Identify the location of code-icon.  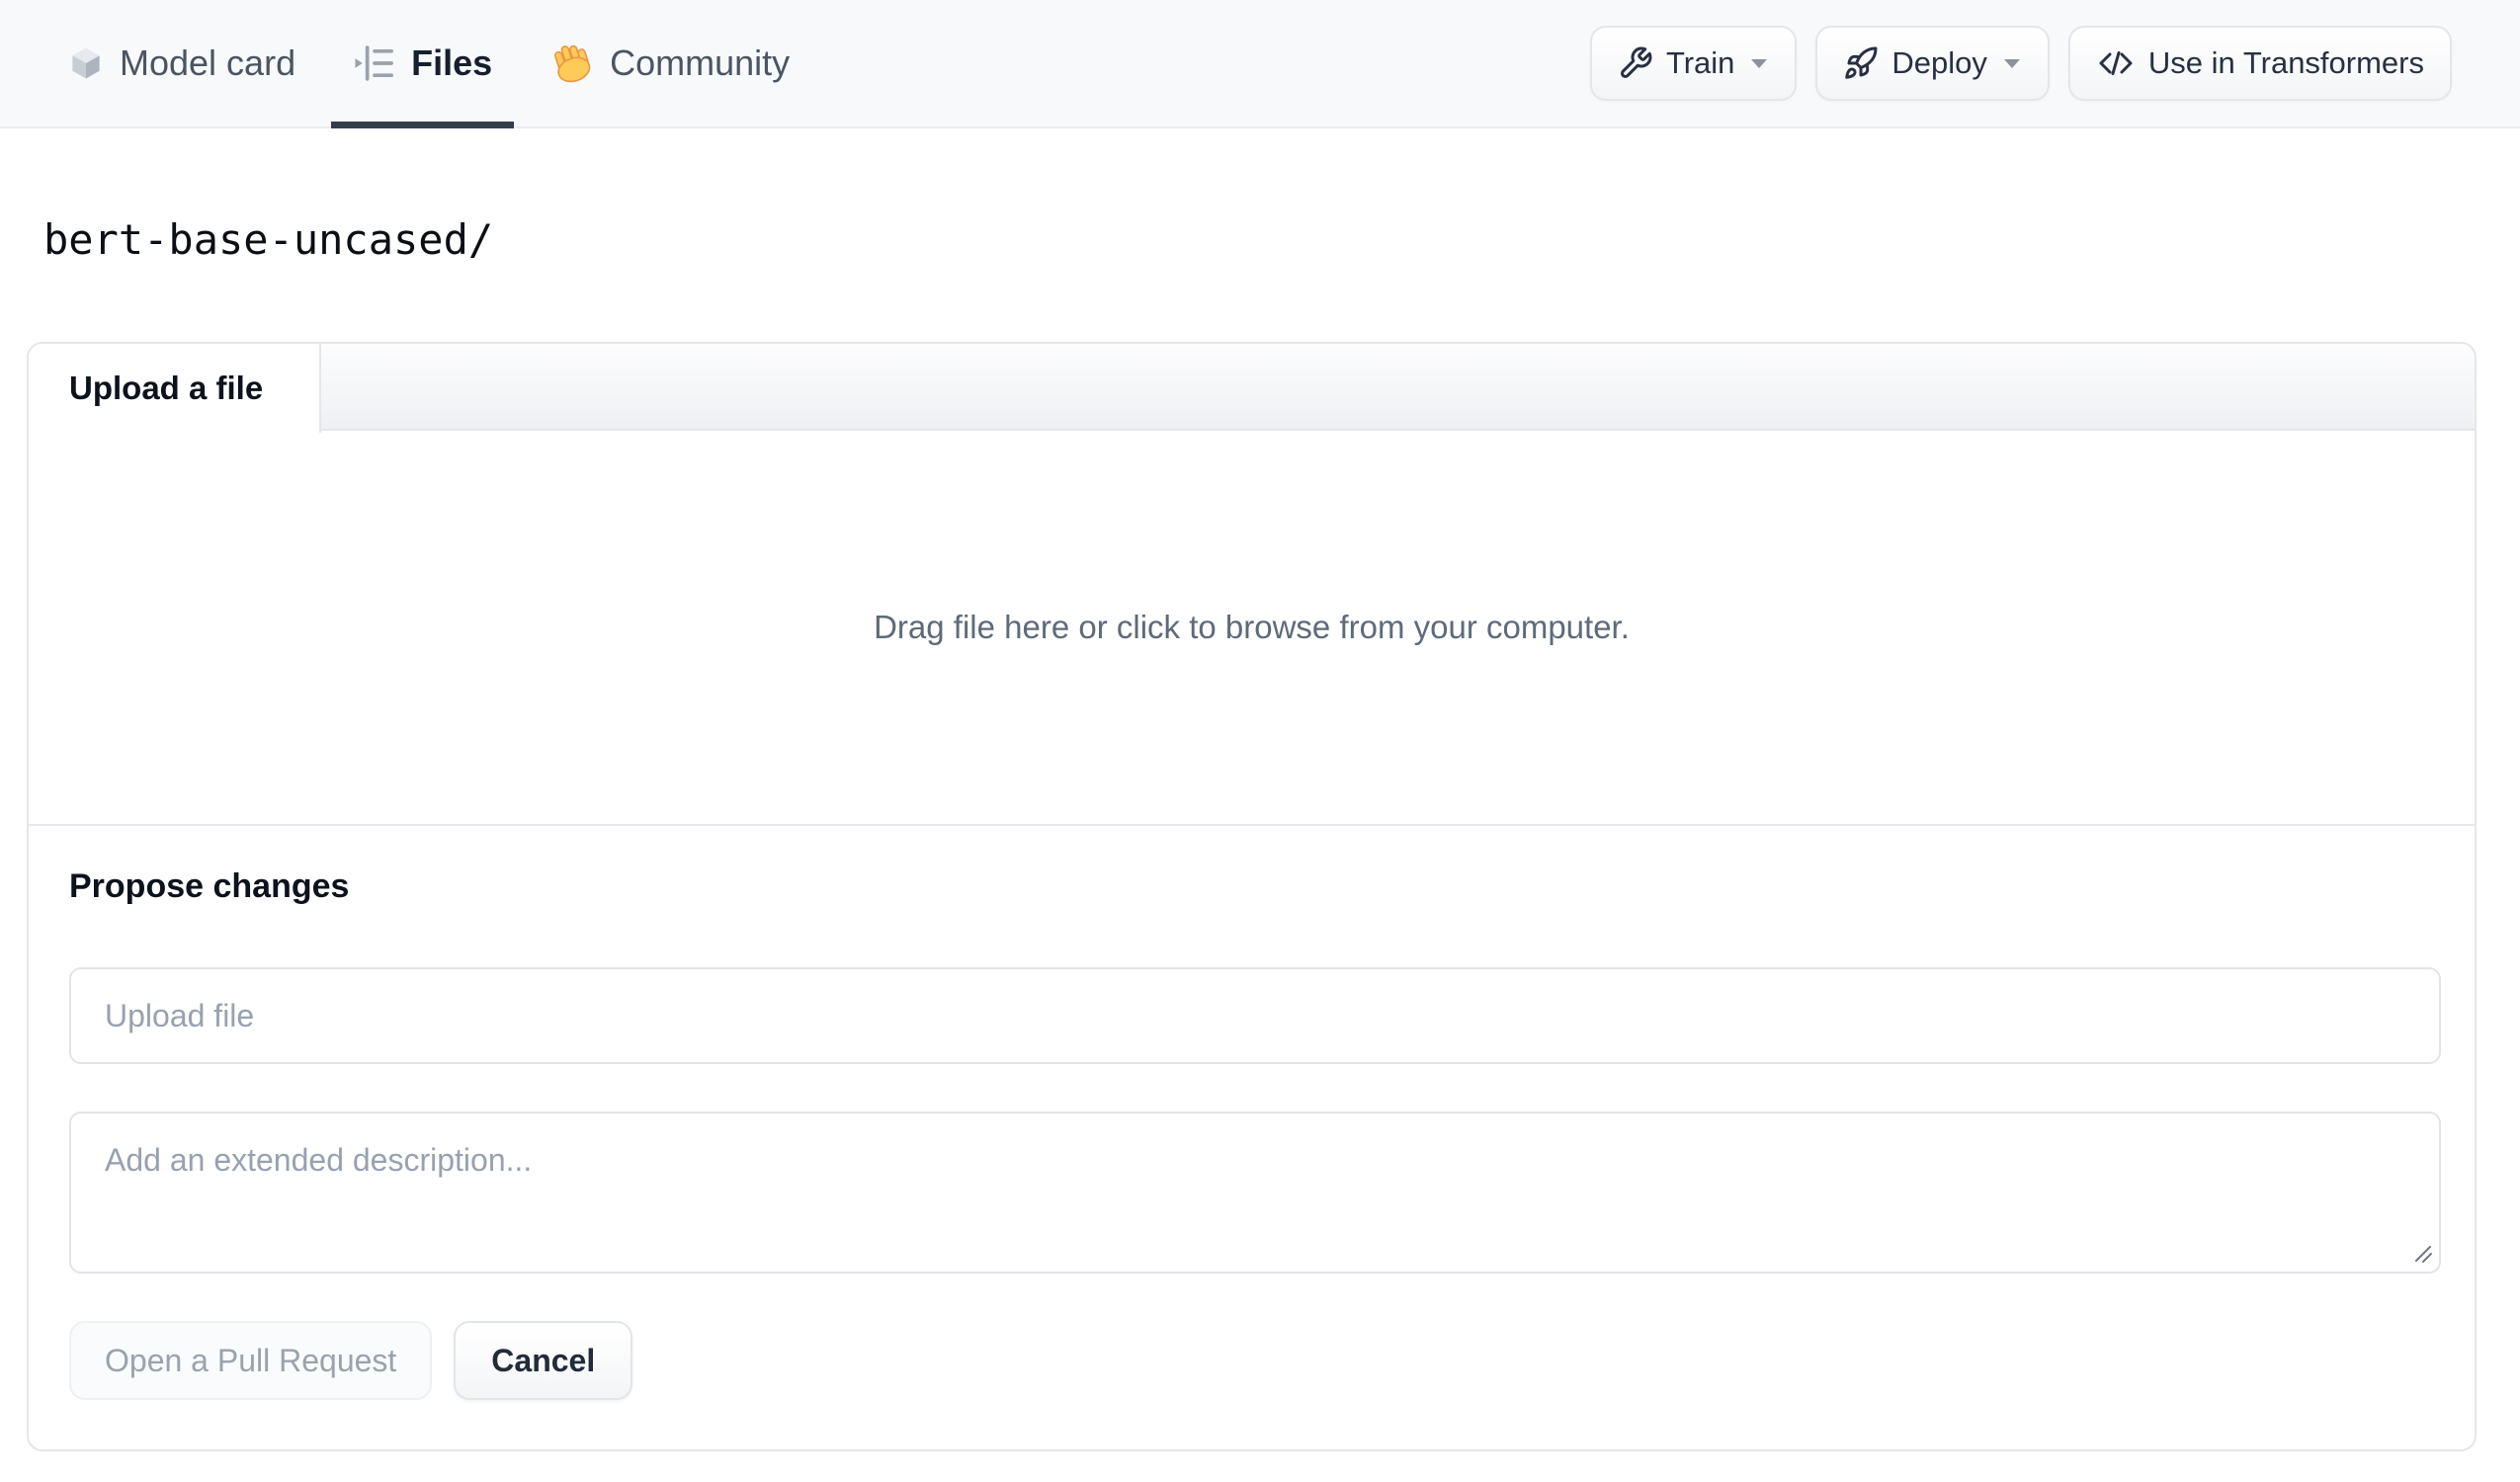
(2116, 63).